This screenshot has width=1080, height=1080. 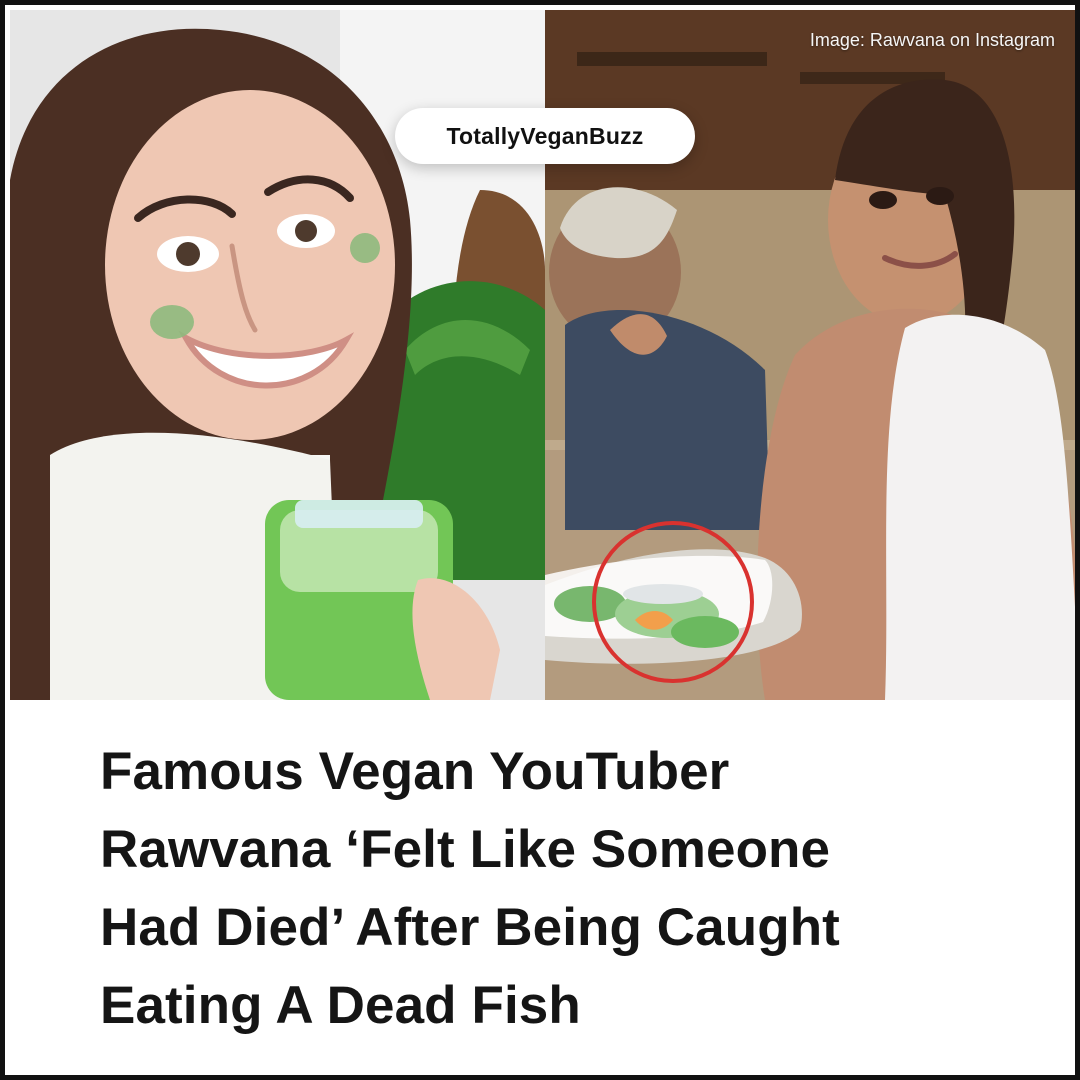 I want to click on image-credit-text: Image: Rawvana on Instagram, so click(x=932, y=40).